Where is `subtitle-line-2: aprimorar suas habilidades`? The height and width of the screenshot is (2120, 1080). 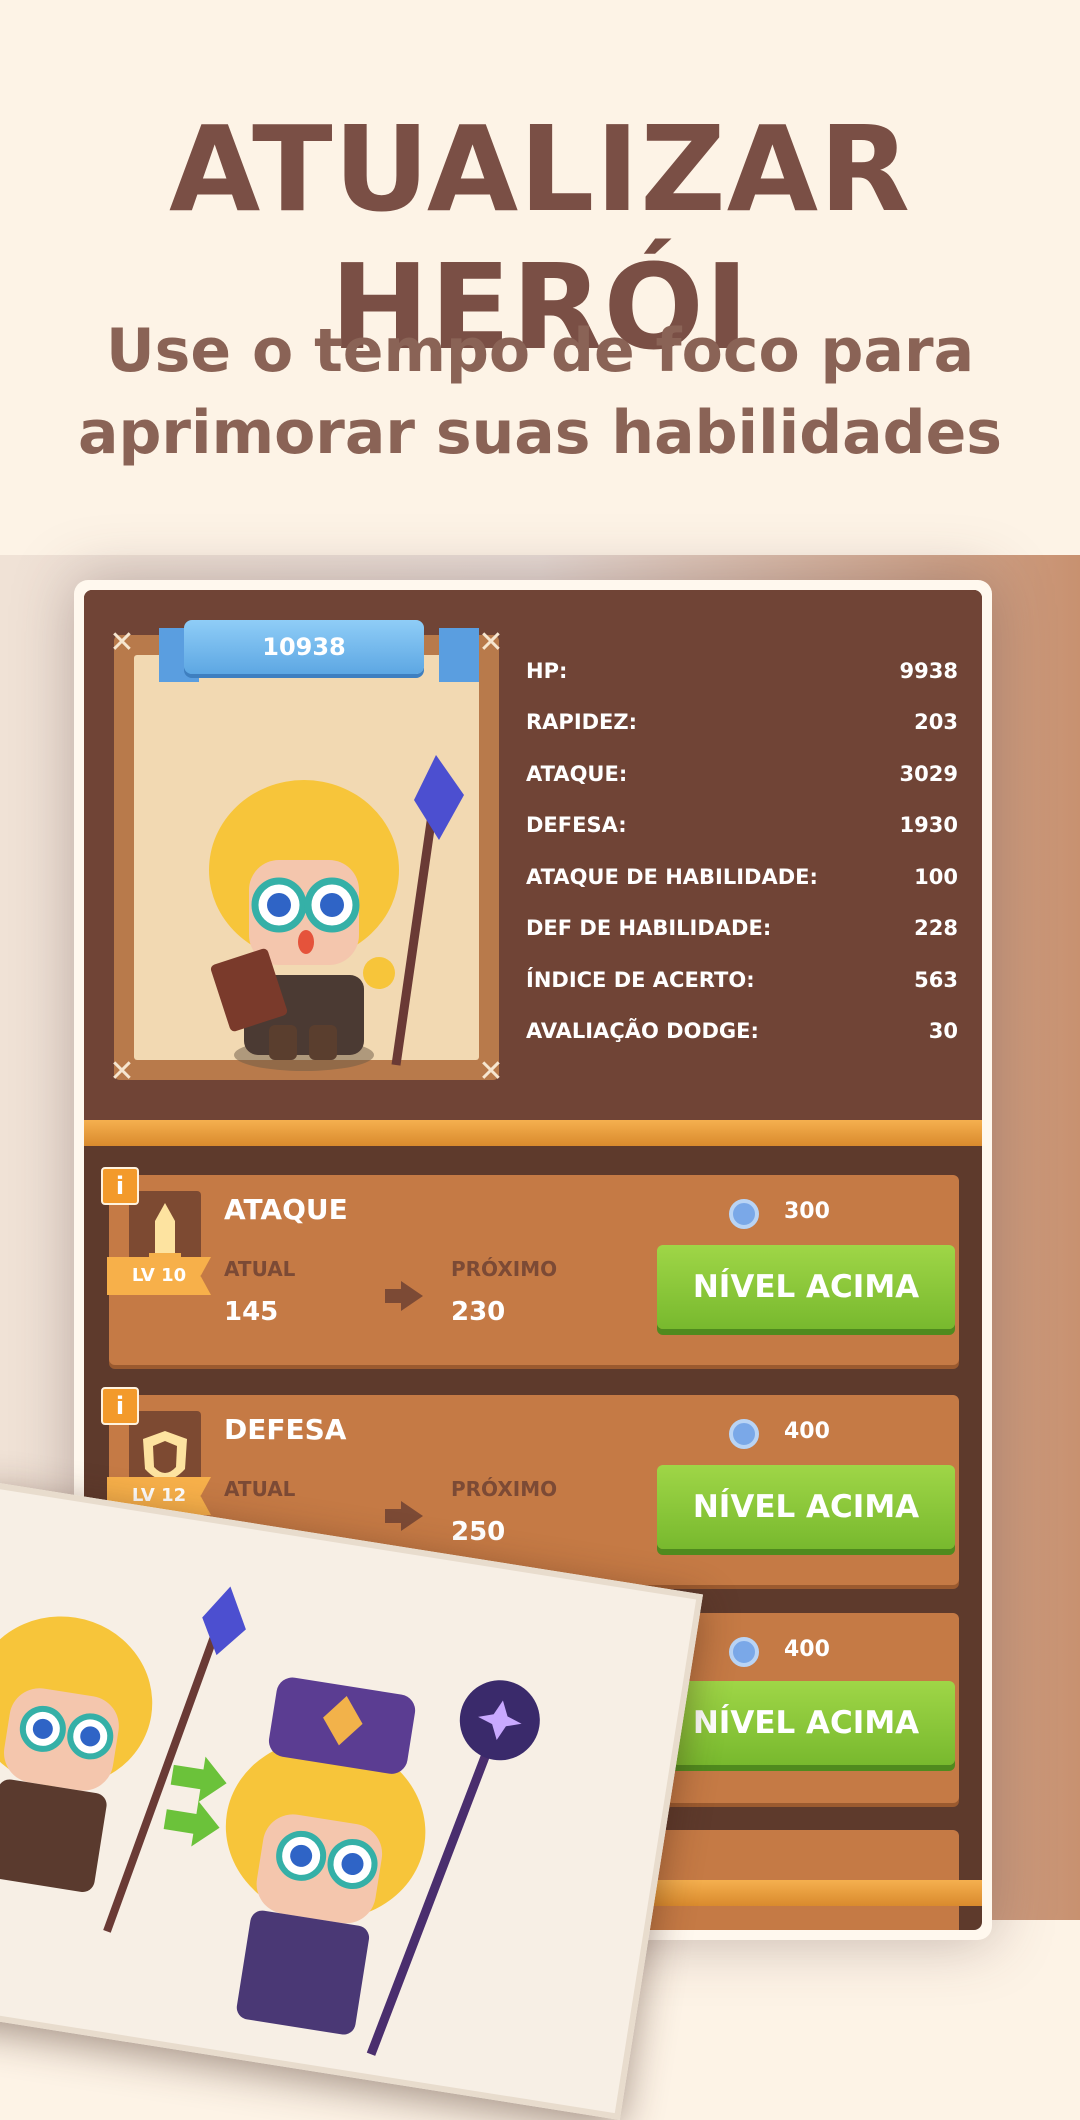 subtitle-line-2: aprimorar suas habilidades is located at coordinates (540, 433).